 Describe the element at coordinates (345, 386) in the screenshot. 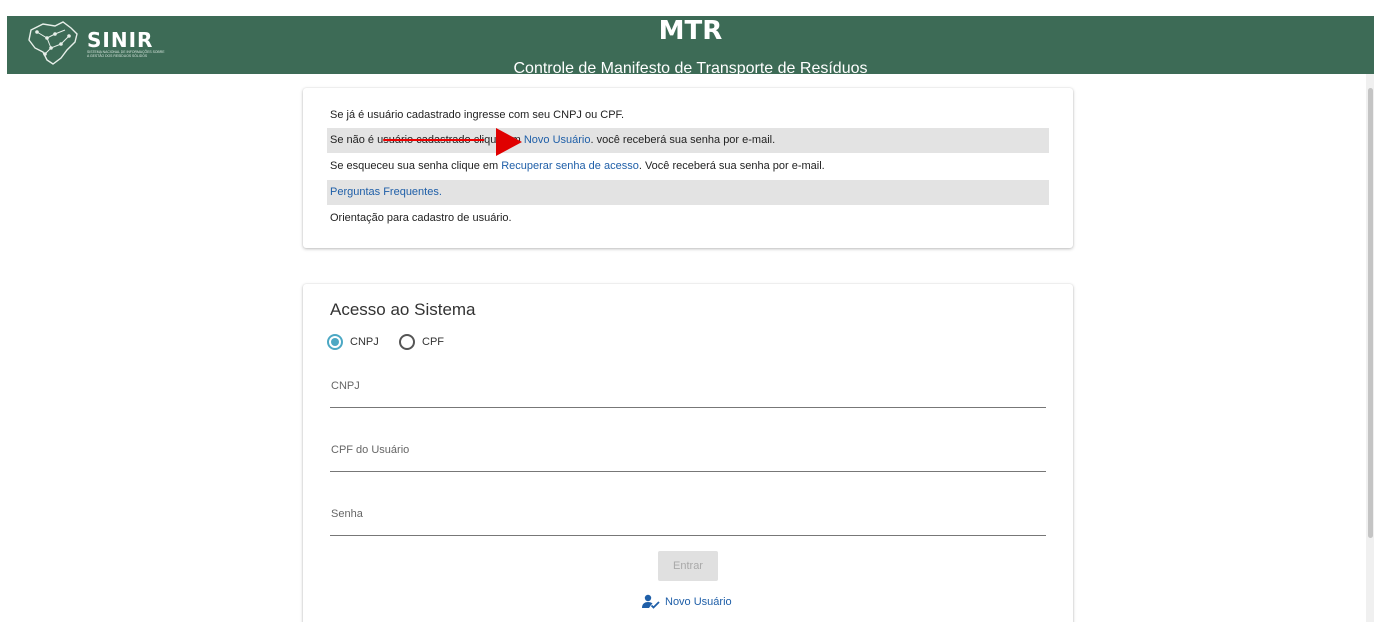

I see `cnpj-field-label: CNPJ` at that location.